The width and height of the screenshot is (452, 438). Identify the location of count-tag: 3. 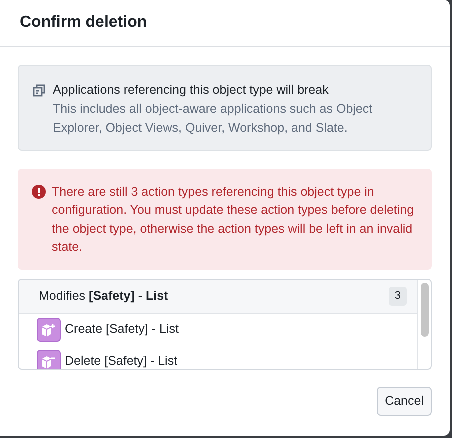
(397, 296).